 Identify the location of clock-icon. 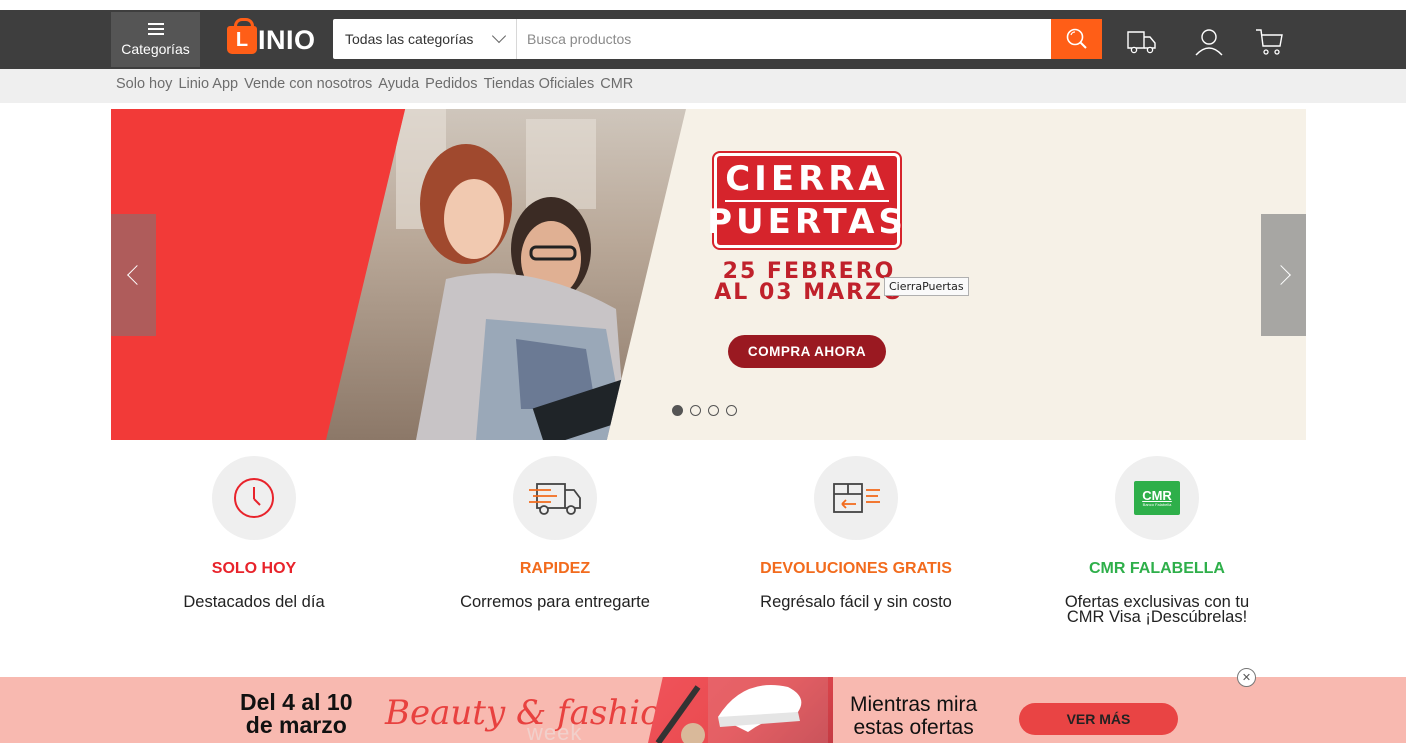
(254, 498).